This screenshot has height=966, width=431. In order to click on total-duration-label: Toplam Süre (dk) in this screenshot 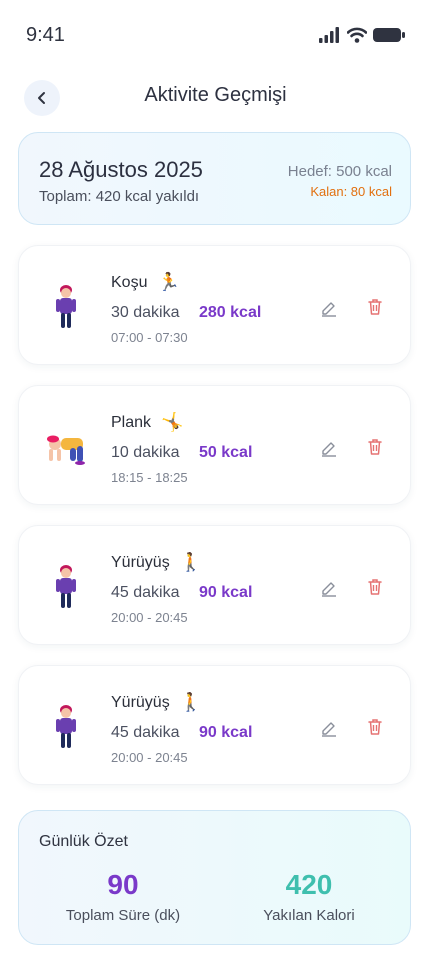, I will do `click(123, 915)`.